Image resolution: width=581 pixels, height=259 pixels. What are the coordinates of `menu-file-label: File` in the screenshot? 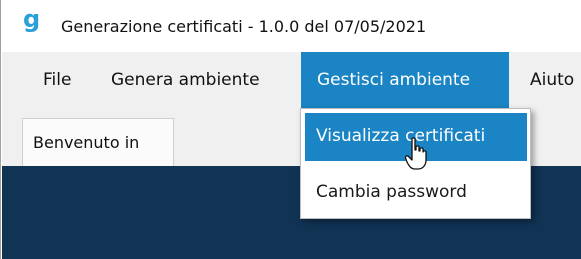 It's located at (57, 80).